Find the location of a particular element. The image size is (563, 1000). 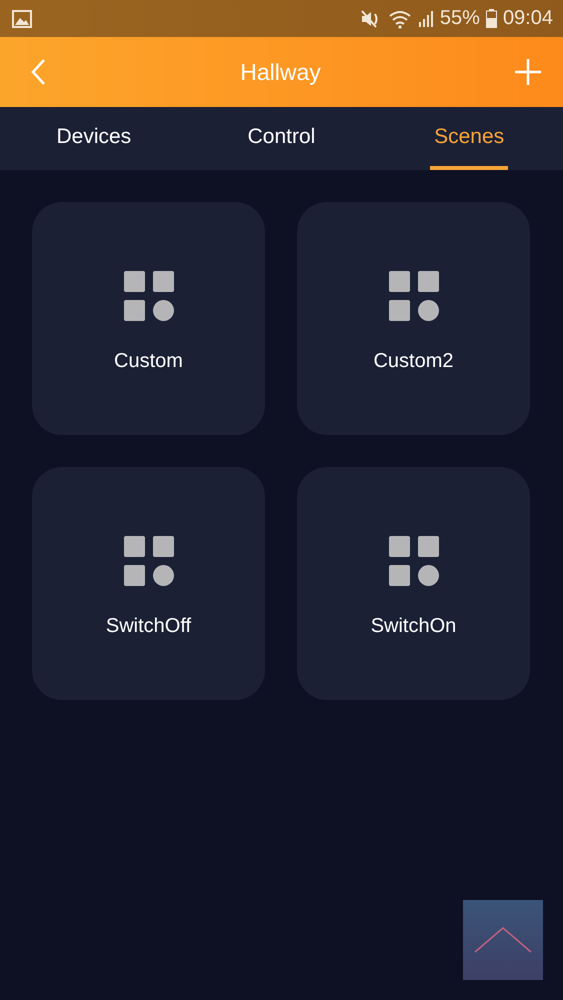

scene-card: Custom2 is located at coordinates (413, 318).